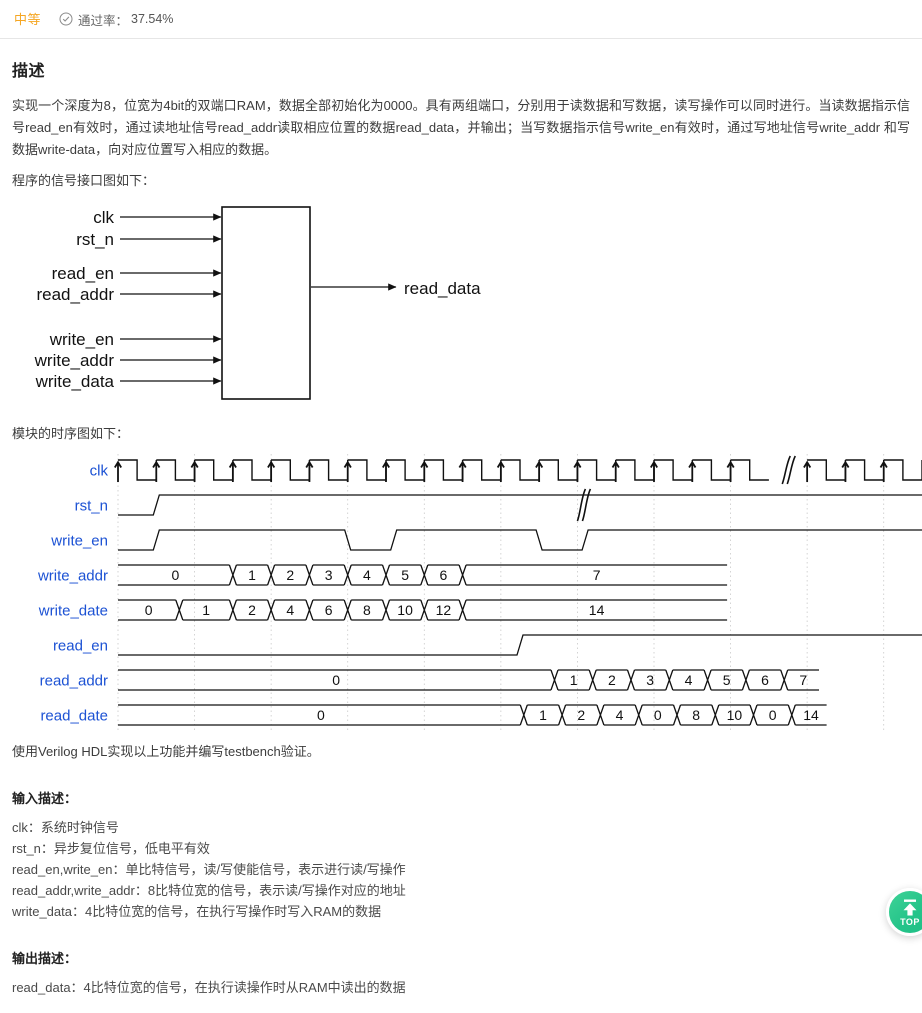  What do you see at coordinates (74, 716) in the screenshot?
I see `signal-label-read-date: read_date` at bounding box center [74, 716].